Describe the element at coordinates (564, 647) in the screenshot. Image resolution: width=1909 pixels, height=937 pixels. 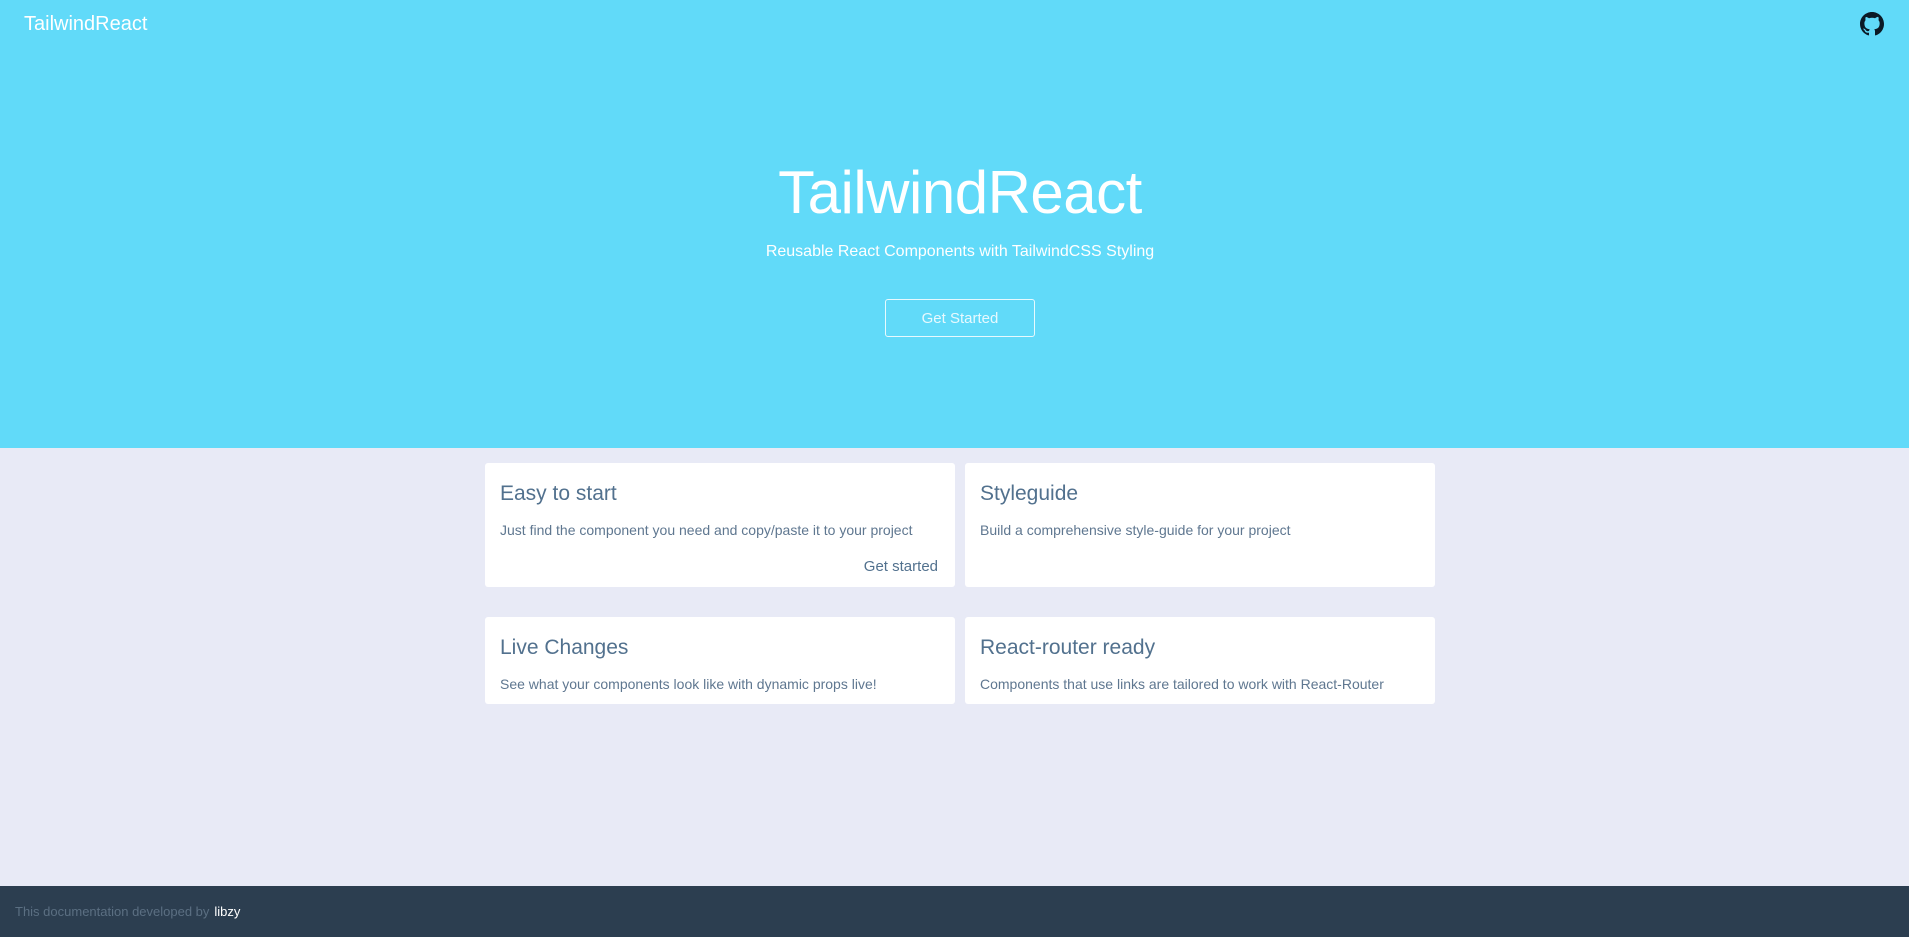
I see `feature-card-title: Live Changes` at that location.